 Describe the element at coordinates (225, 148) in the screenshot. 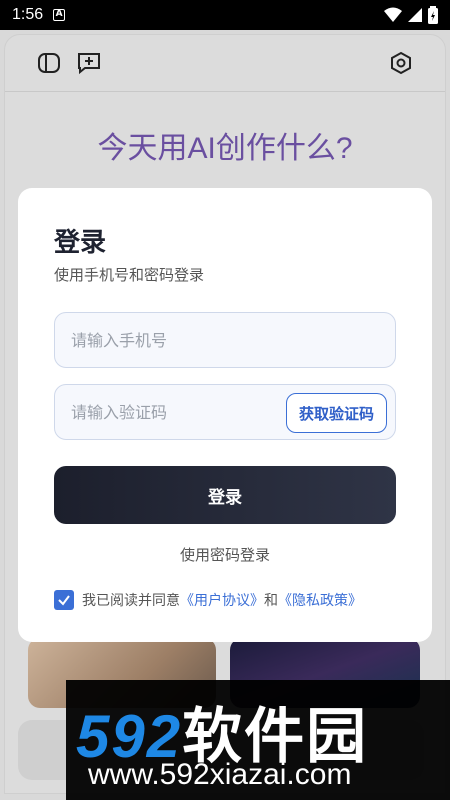

I see `hero-title: 今天用AI创作什么?` at that location.